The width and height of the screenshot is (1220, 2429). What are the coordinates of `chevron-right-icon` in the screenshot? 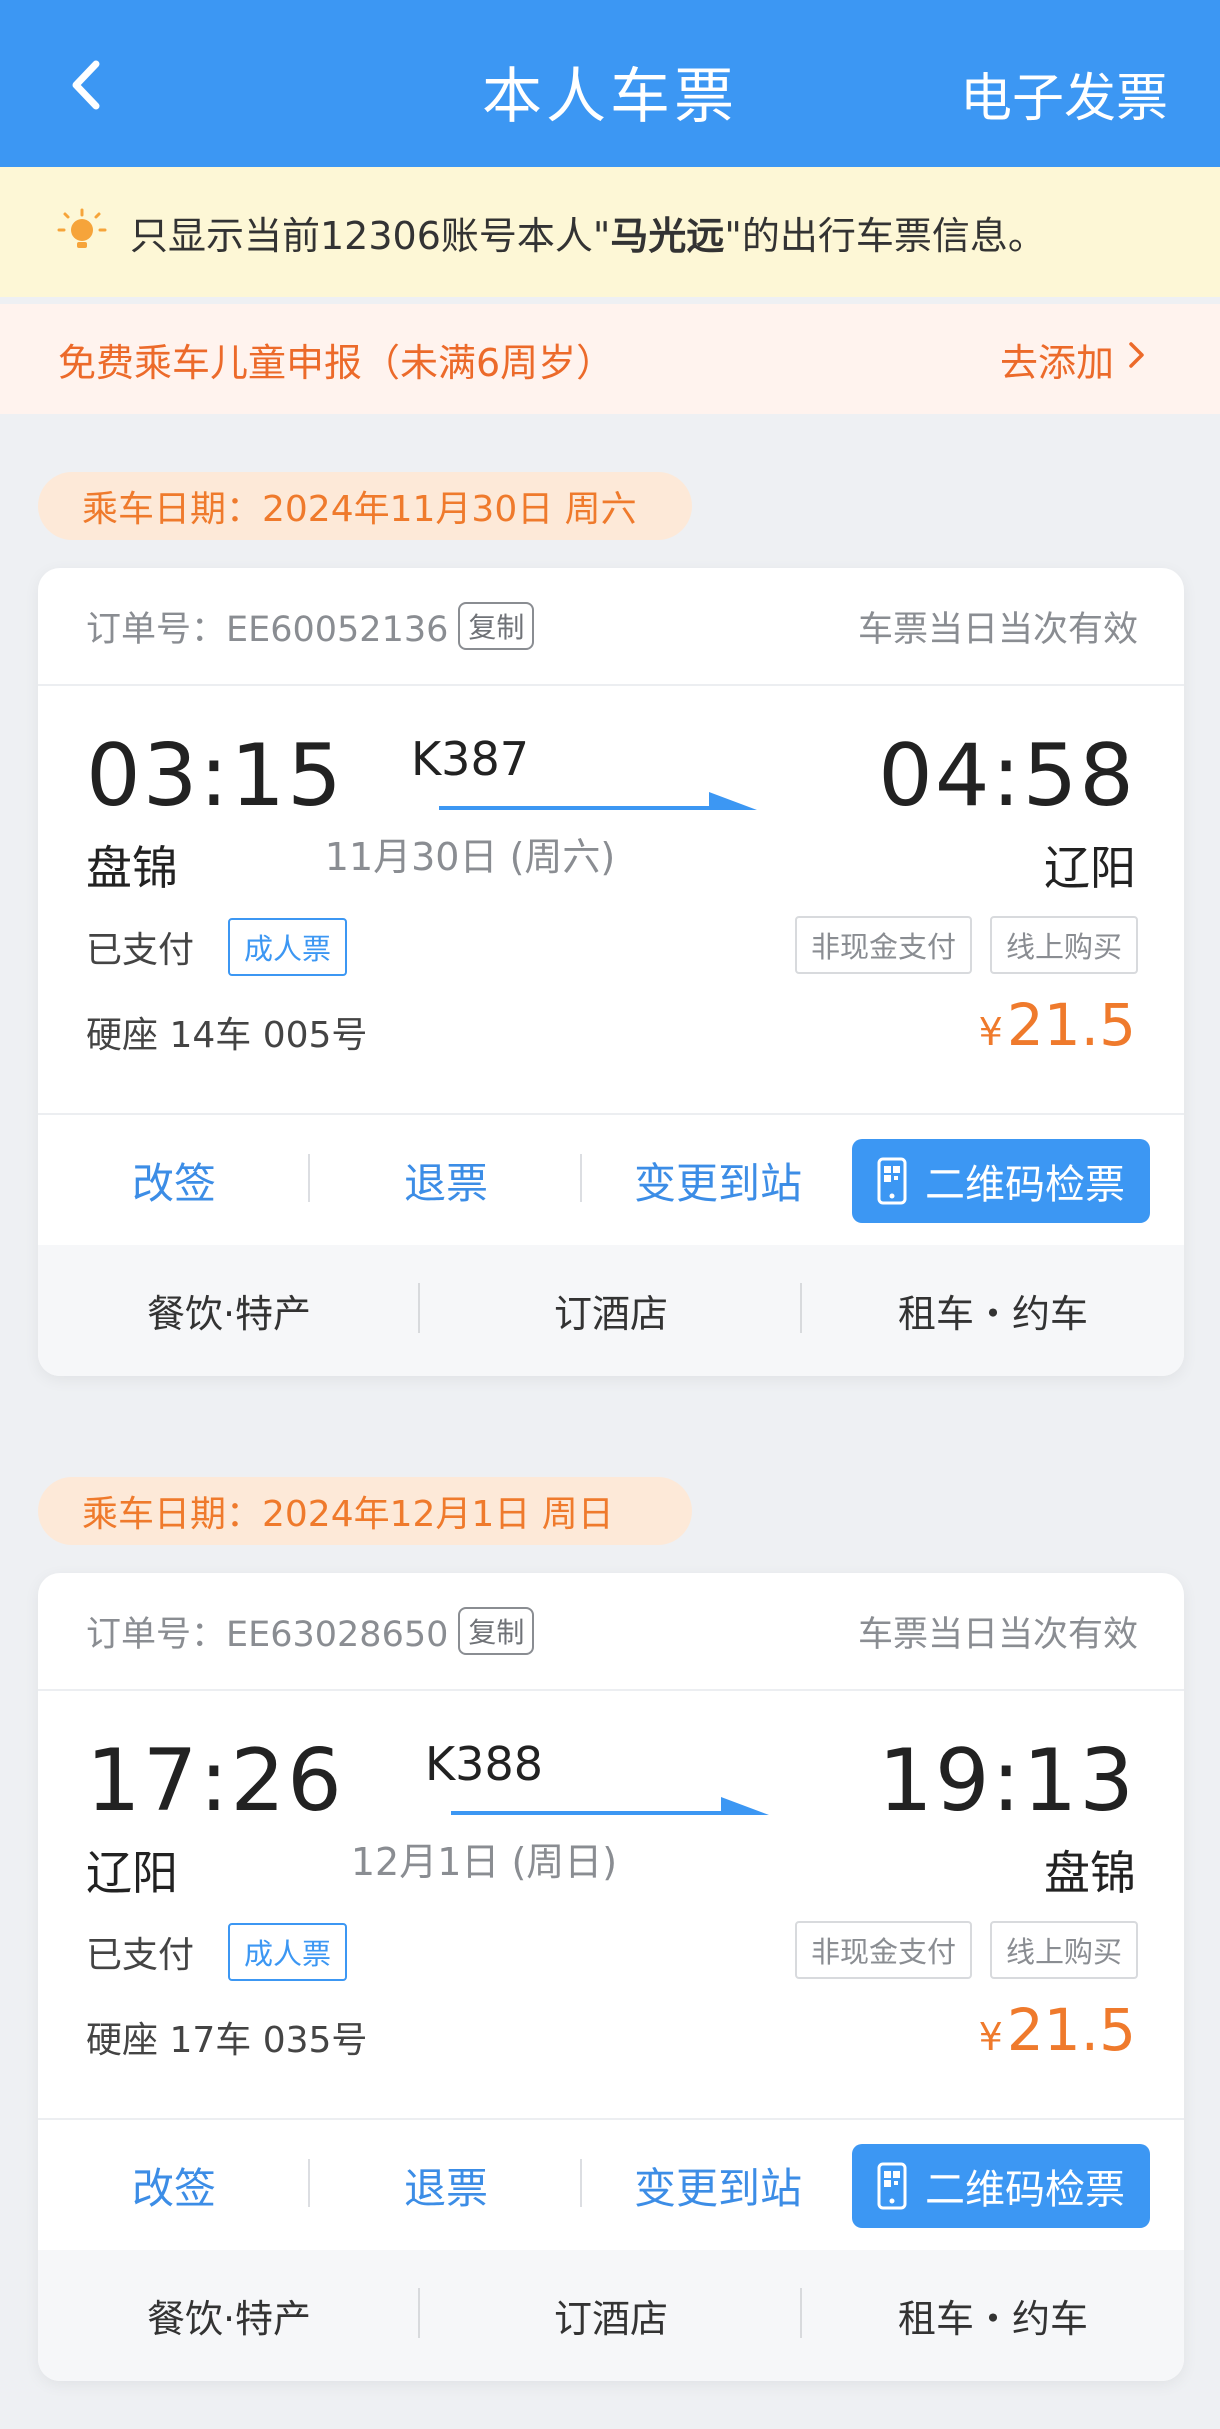 It's located at (1137, 359).